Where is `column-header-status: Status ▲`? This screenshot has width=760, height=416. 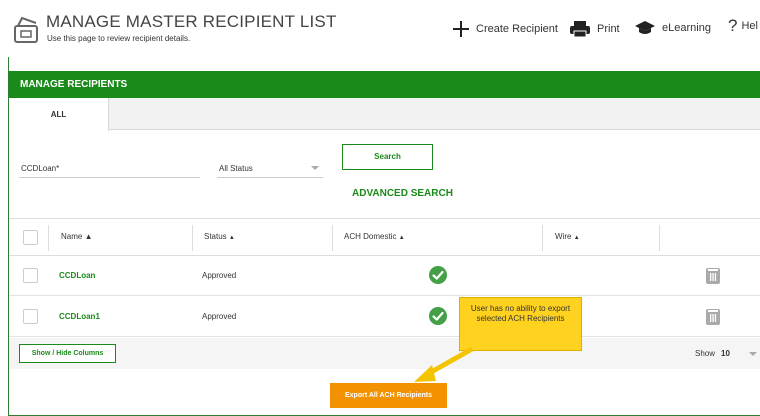 column-header-status: Status ▲ is located at coordinates (219, 236).